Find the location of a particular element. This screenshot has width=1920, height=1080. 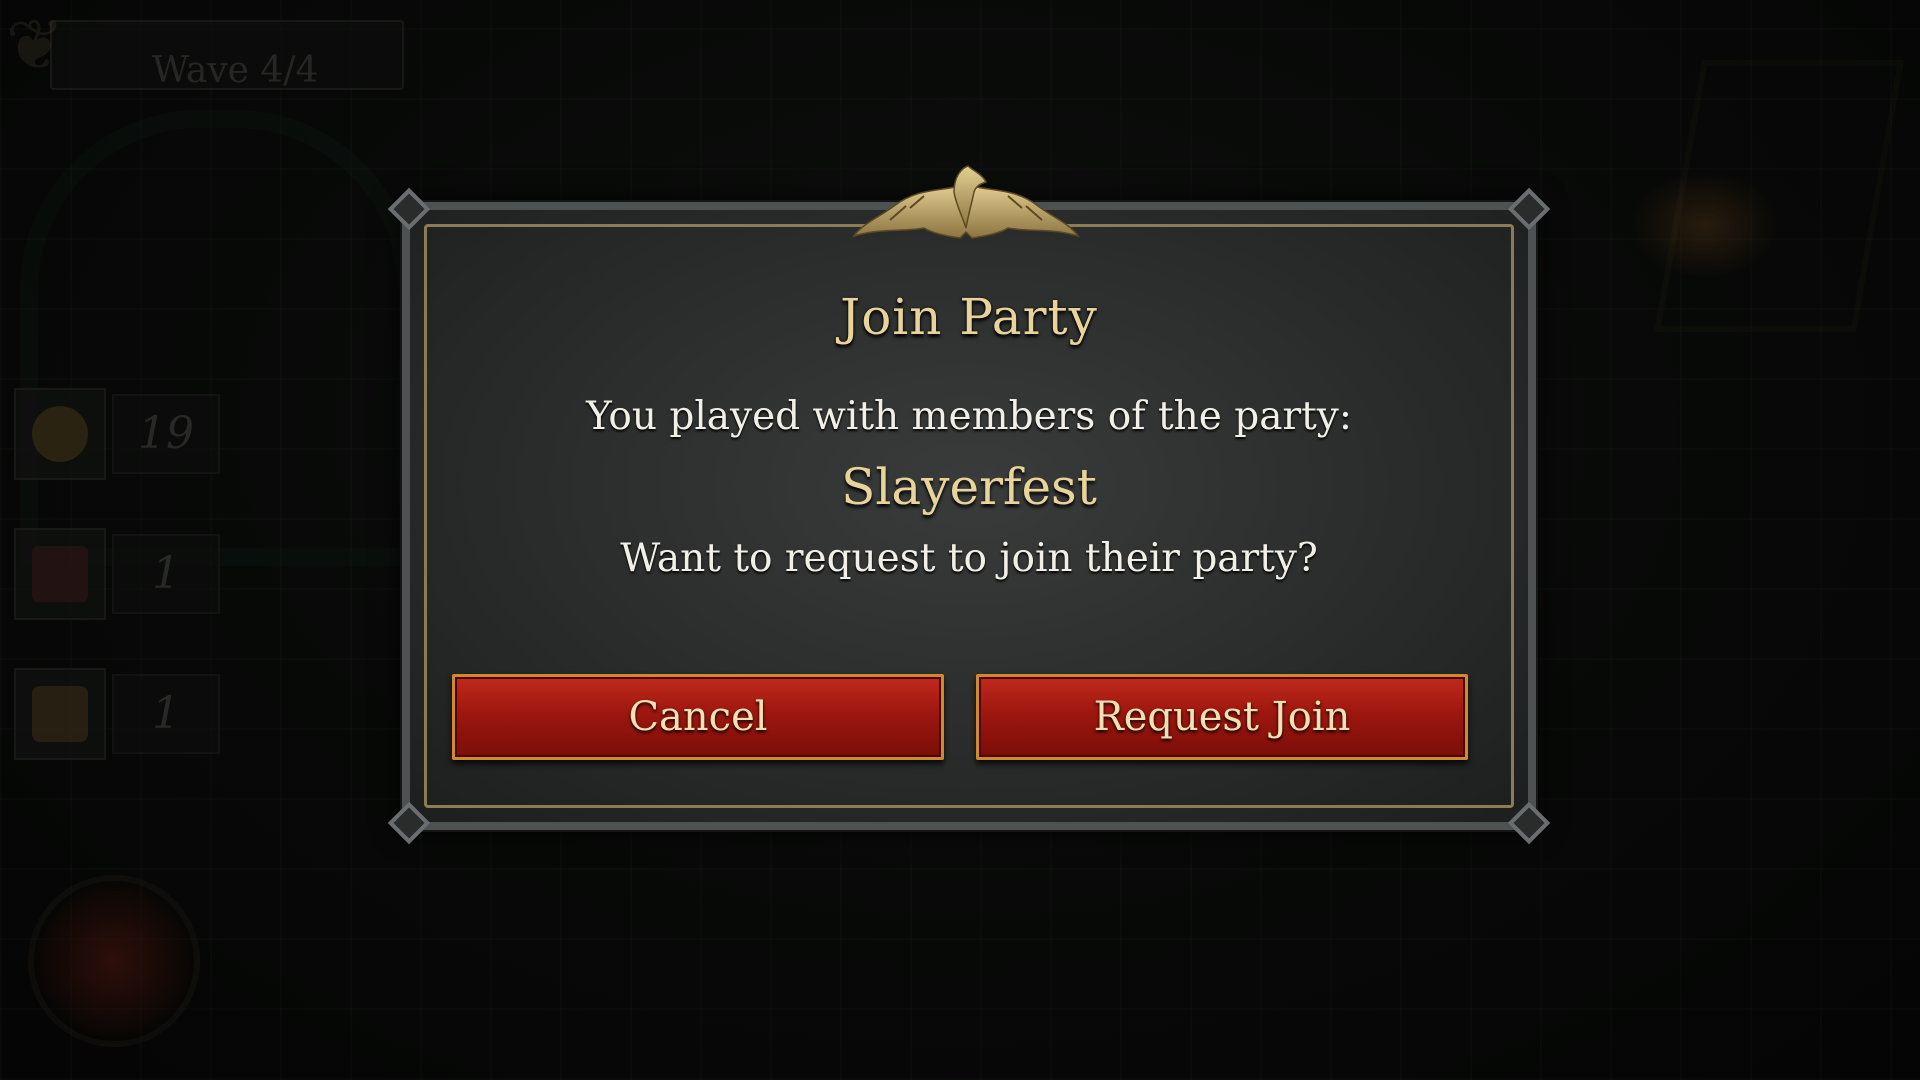

dialog-message-line1: You played with members of the party: is located at coordinates (969, 416).